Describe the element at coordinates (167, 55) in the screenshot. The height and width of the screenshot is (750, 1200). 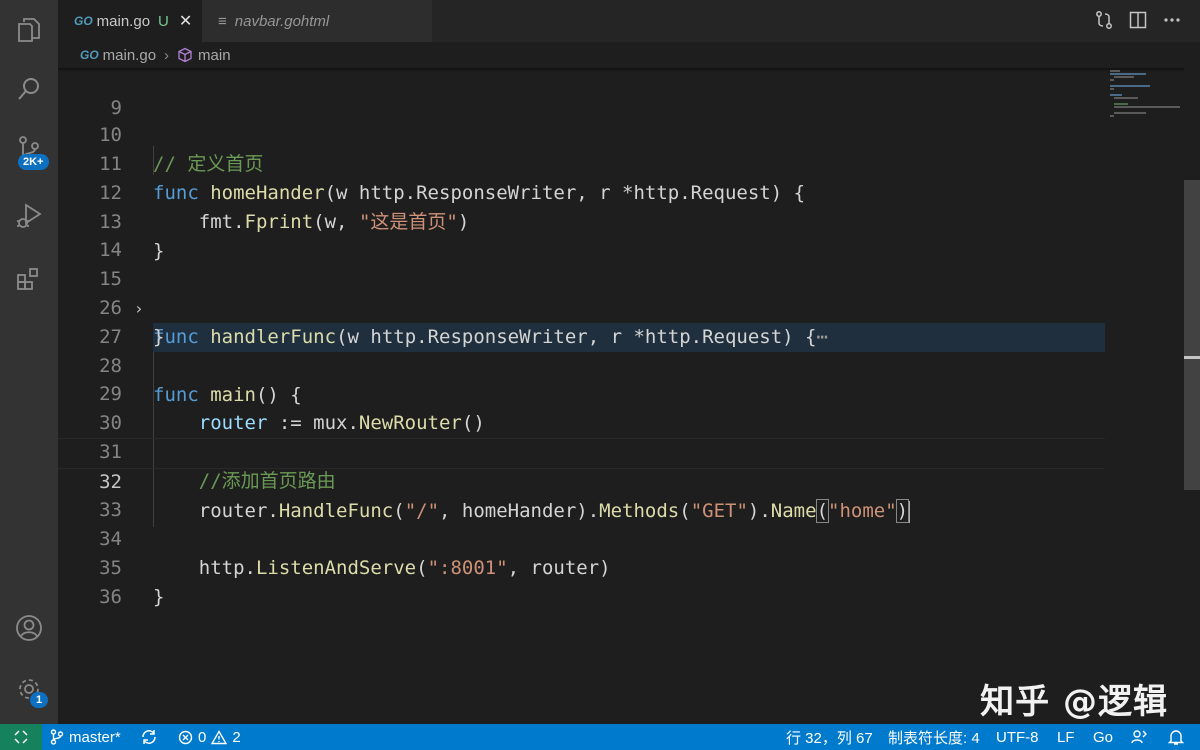
I see `chevron-right-icon: ›` at that location.